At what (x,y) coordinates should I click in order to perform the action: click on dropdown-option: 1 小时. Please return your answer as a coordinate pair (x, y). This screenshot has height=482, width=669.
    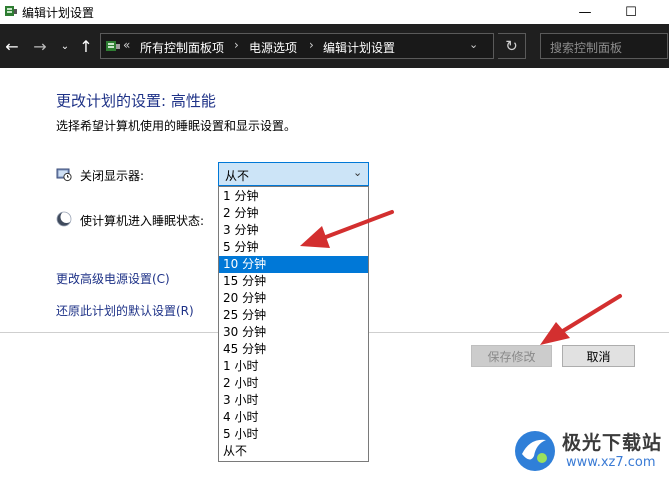
    Looking at the image, I should click on (293, 366).